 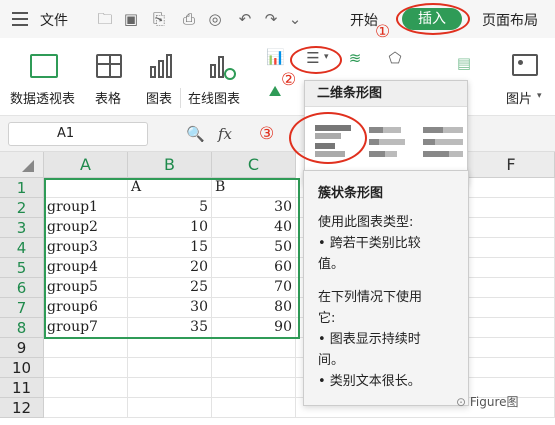 I want to click on tab-insert: 插入, so click(x=432, y=19).